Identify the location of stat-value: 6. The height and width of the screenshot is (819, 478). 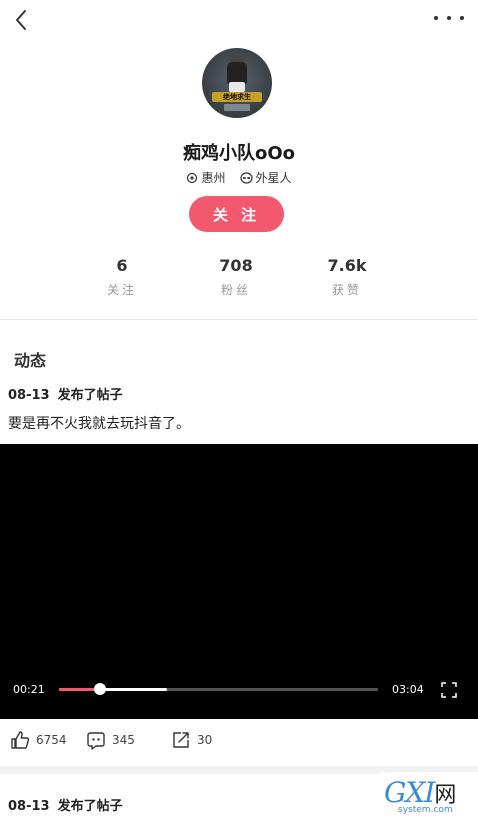
(122, 265).